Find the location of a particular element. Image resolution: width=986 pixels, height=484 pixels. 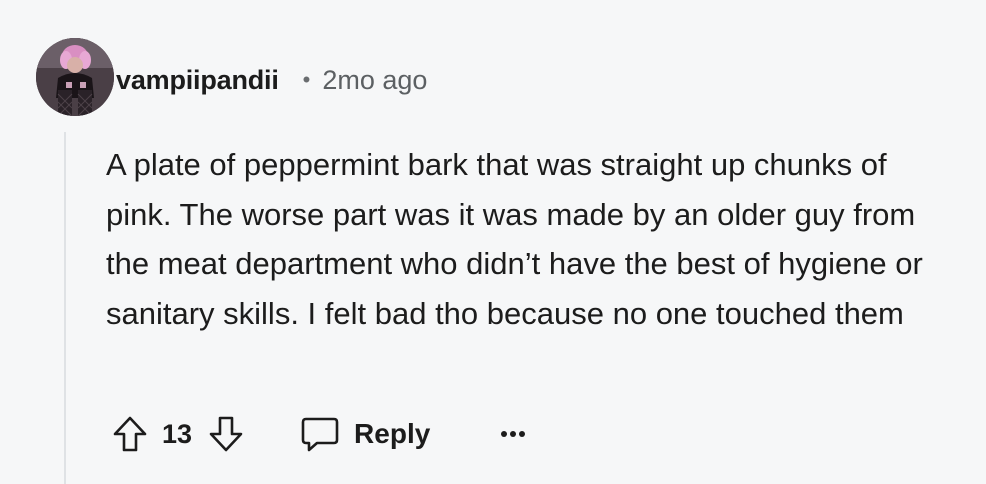

speech-bubble-icon is located at coordinates (320, 434).